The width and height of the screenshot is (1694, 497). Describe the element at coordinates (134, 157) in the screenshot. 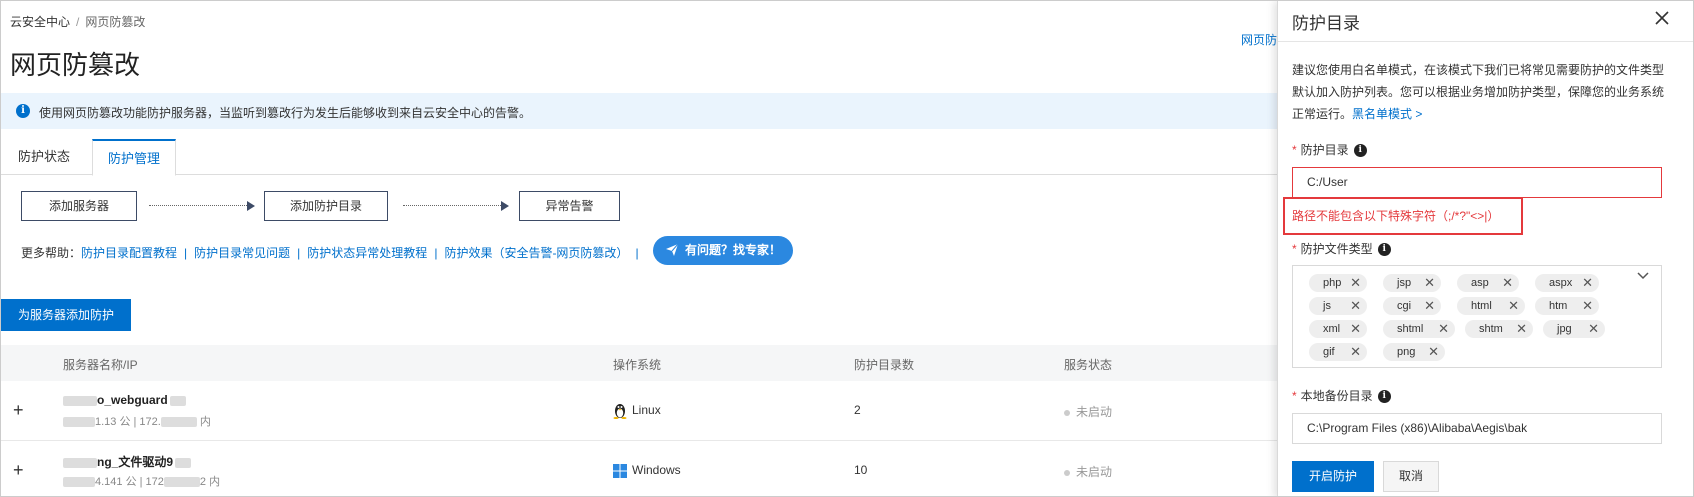

I see `tab-protection-management: 防护管理` at that location.